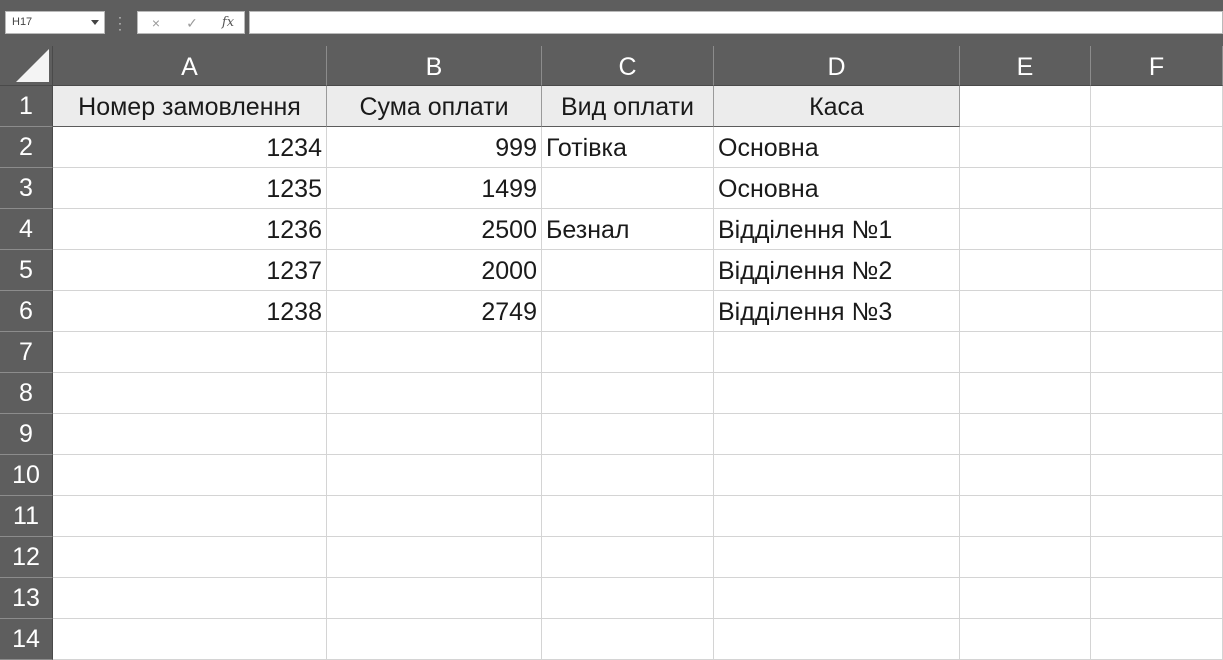 The width and height of the screenshot is (1223, 660). Describe the element at coordinates (26, 598) in the screenshot. I see `row-header-13: 13` at that location.